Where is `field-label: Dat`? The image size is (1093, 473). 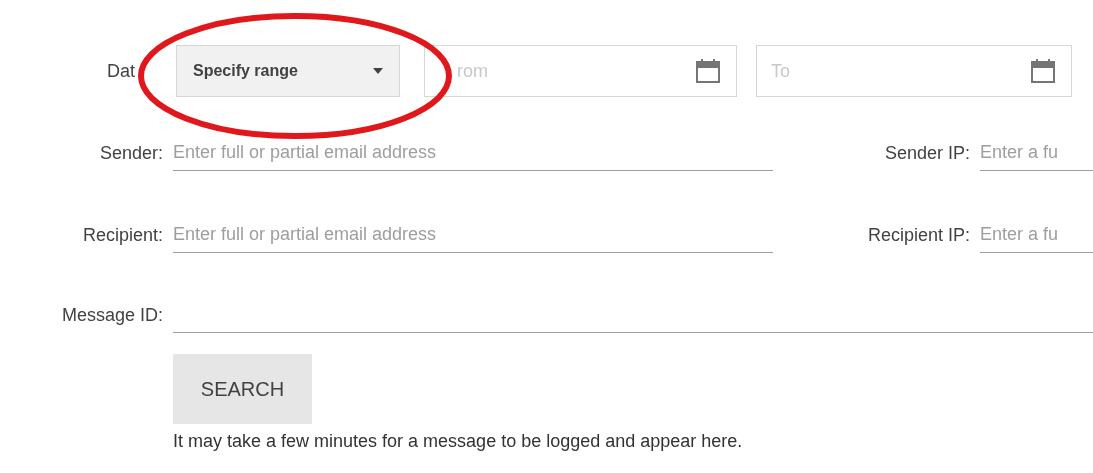 field-label: Dat is located at coordinates (121, 71).